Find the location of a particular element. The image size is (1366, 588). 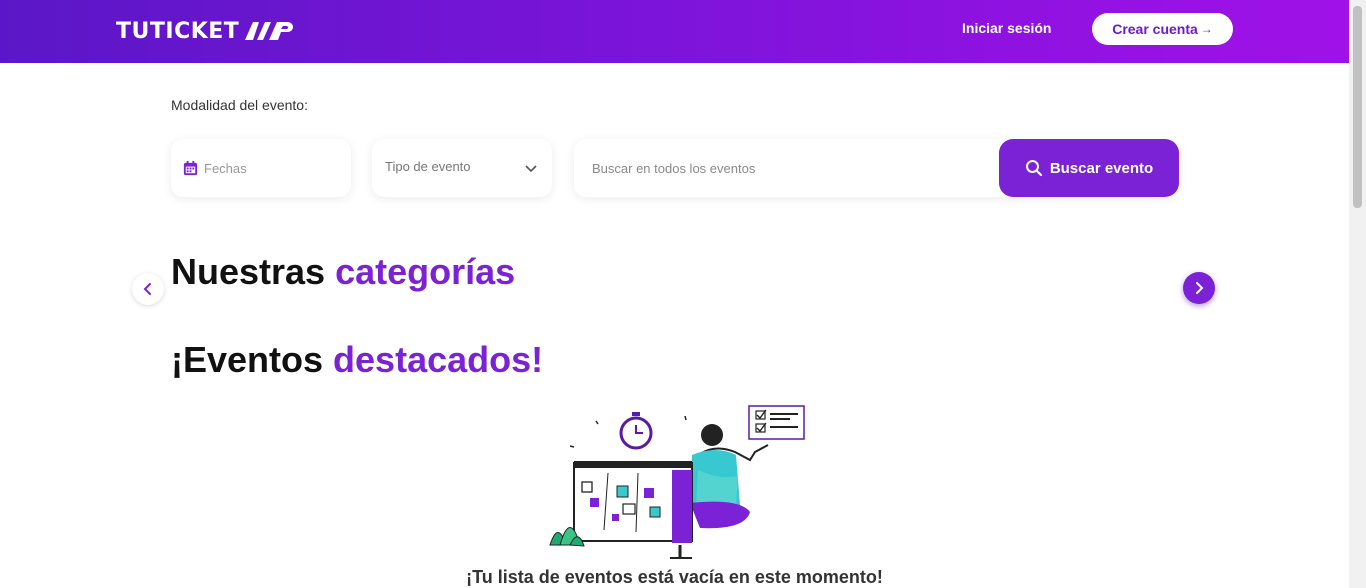

scrollbar-thumb is located at coordinates (1357, 107).